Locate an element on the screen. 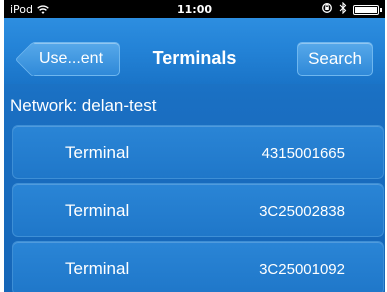 This screenshot has height=292, width=387. terminal-id: 4315001665 is located at coordinates (303, 153).